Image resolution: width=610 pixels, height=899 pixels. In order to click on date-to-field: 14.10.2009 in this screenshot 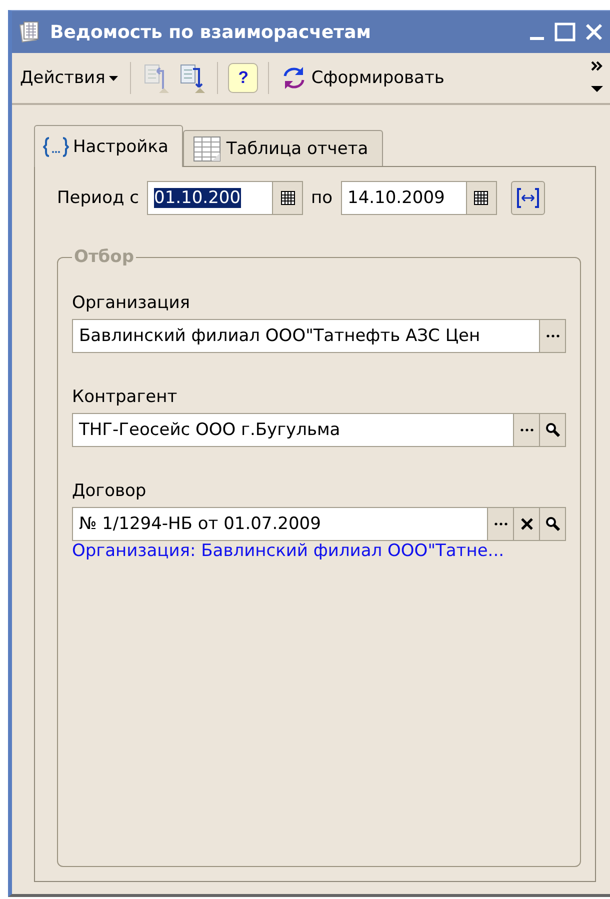, I will do `click(418, 198)`.